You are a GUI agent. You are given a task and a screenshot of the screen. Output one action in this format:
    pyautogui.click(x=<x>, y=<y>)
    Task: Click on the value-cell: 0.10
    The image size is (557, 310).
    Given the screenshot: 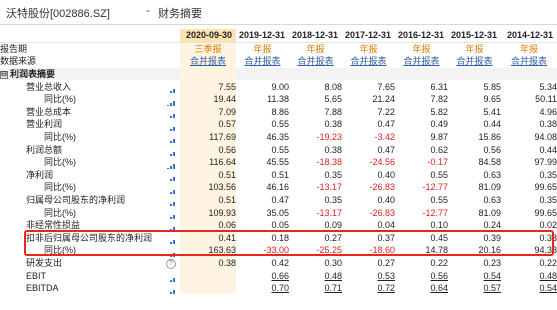 What is the action you would take?
    pyautogui.click(x=439, y=225)
    